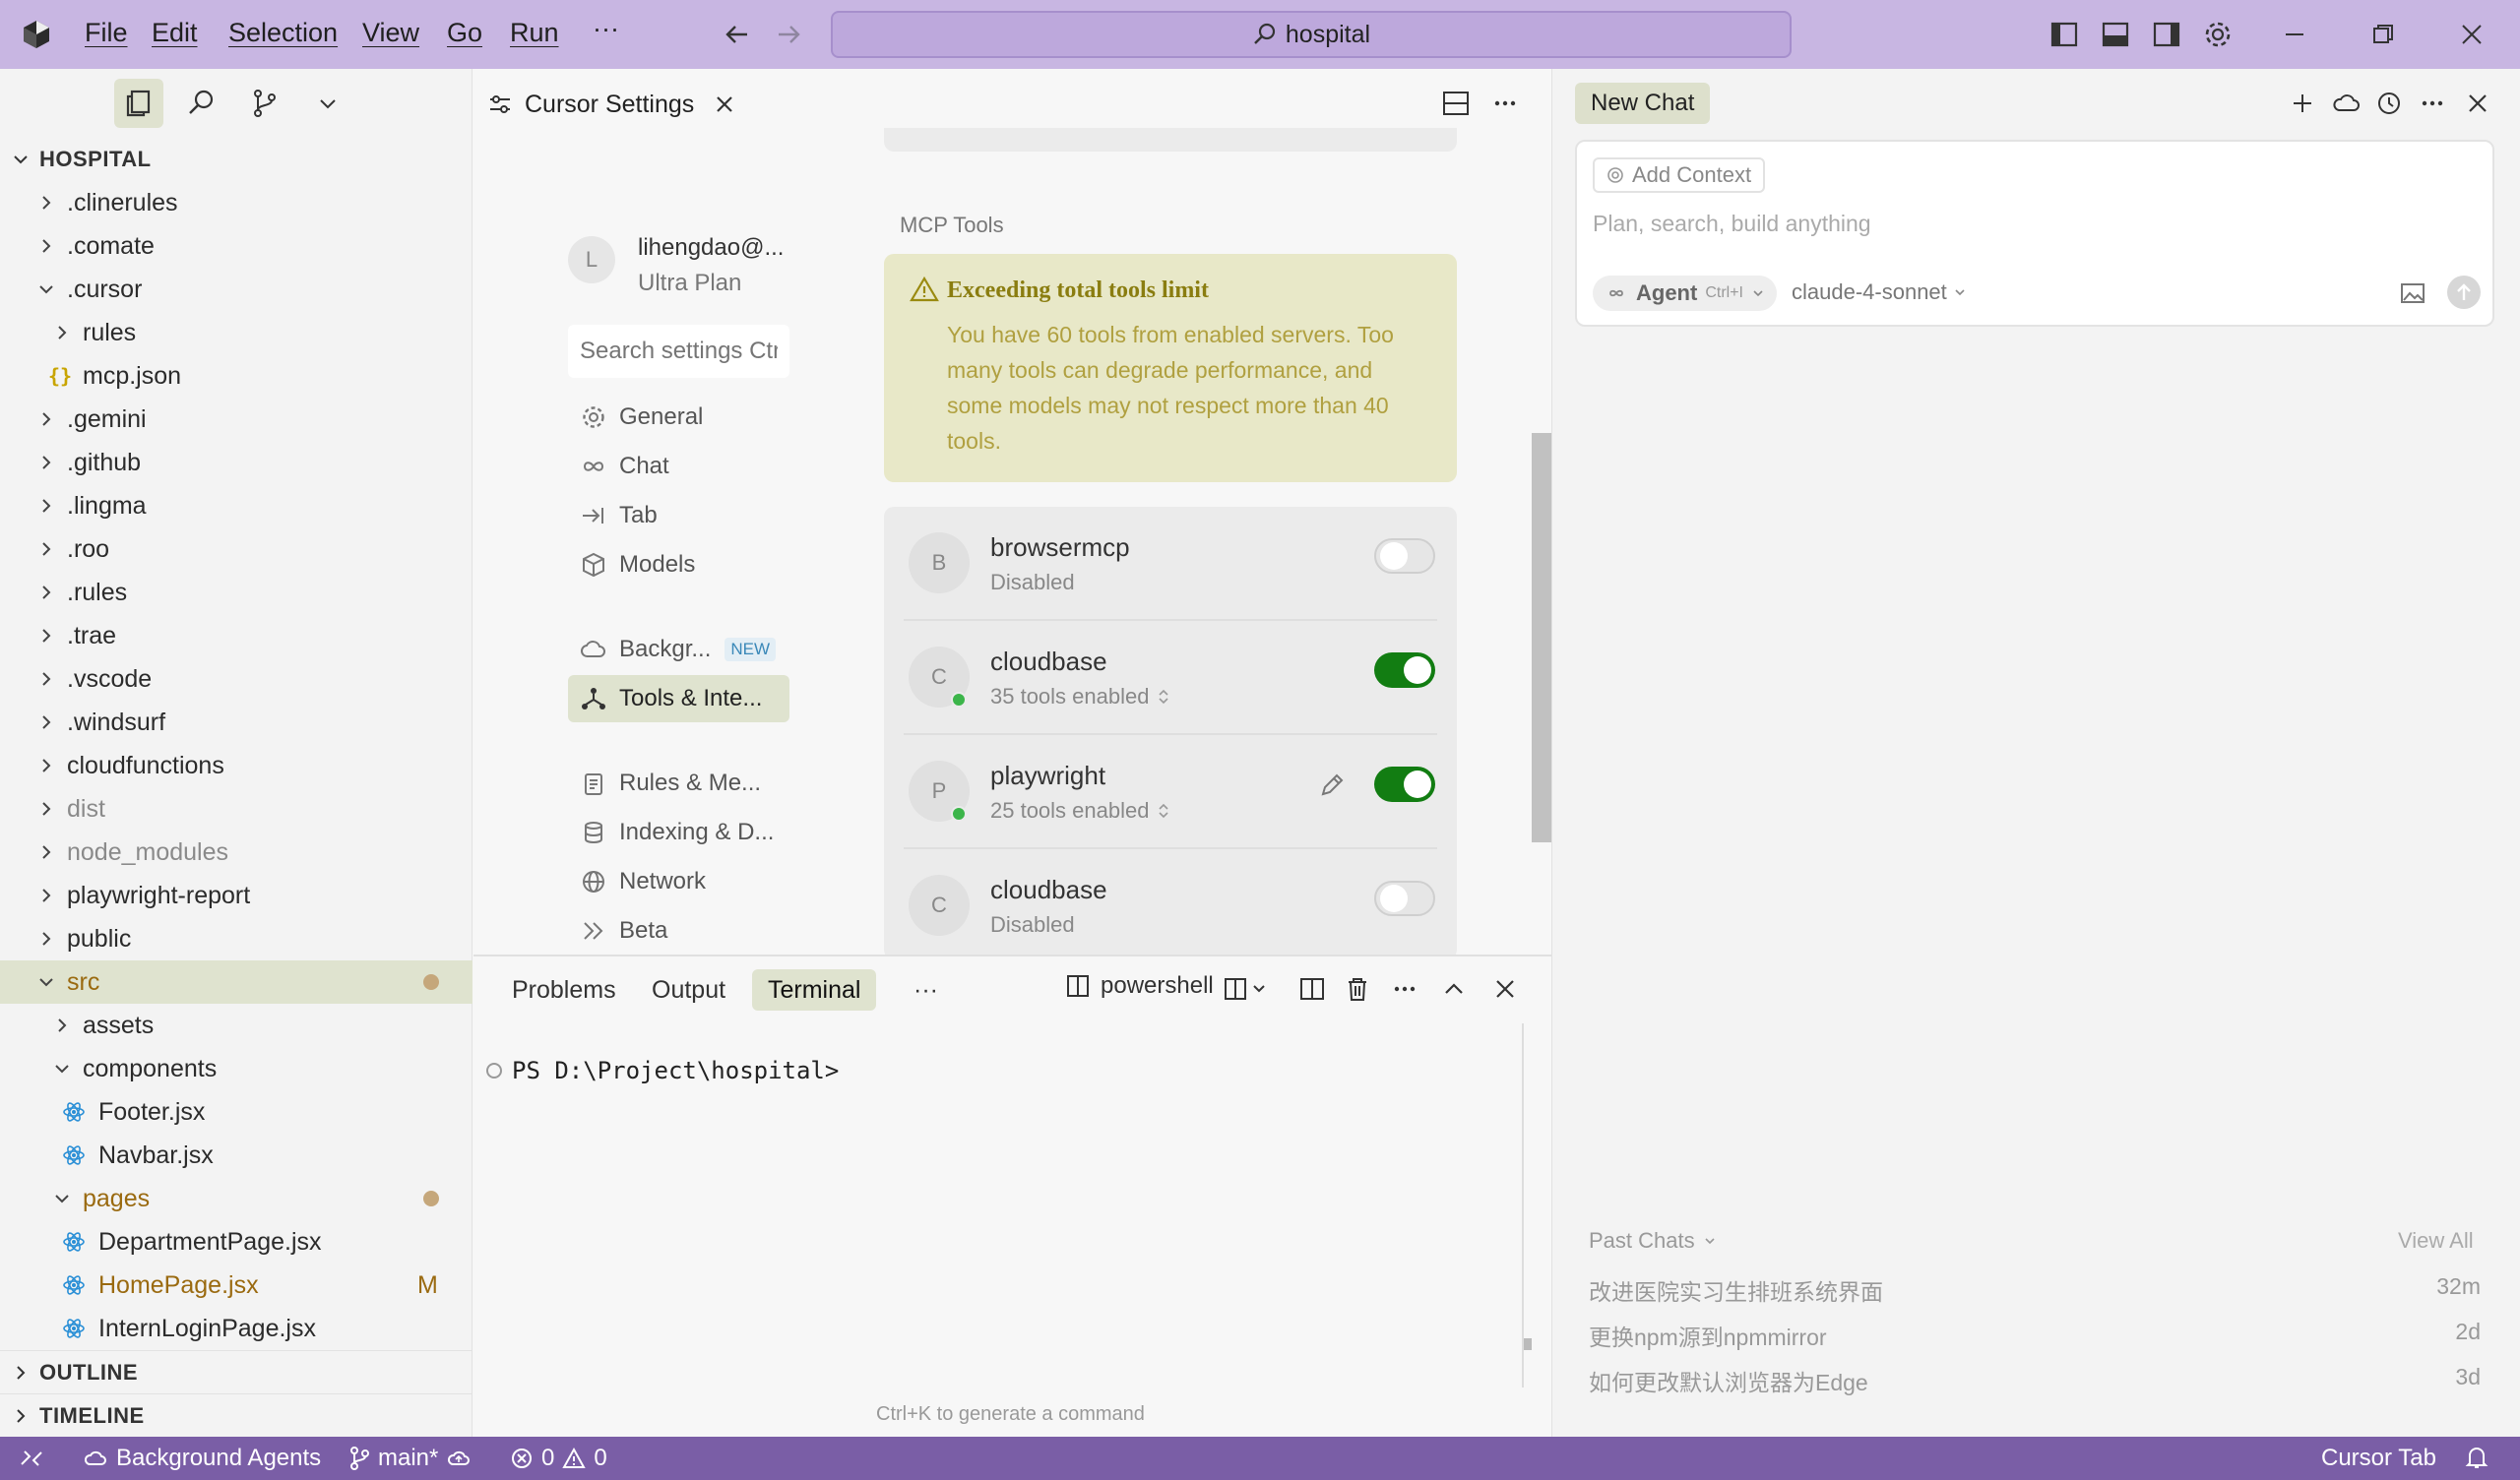  What do you see at coordinates (814, 990) in the screenshot?
I see `tab-terminal: Terminal` at bounding box center [814, 990].